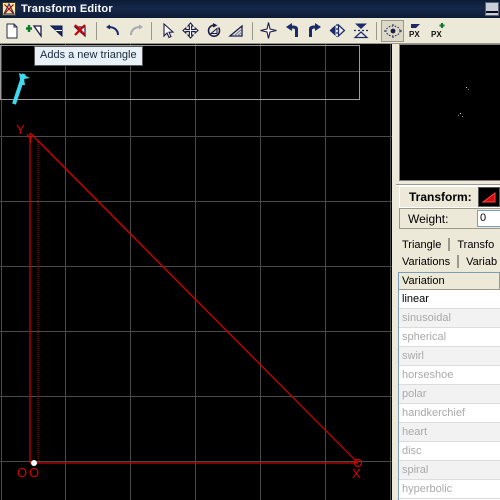  What do you see at coordinates (449, 281) in the screenshot?
I see `variations-column-header: Variation` at bounding box center [449, 281].